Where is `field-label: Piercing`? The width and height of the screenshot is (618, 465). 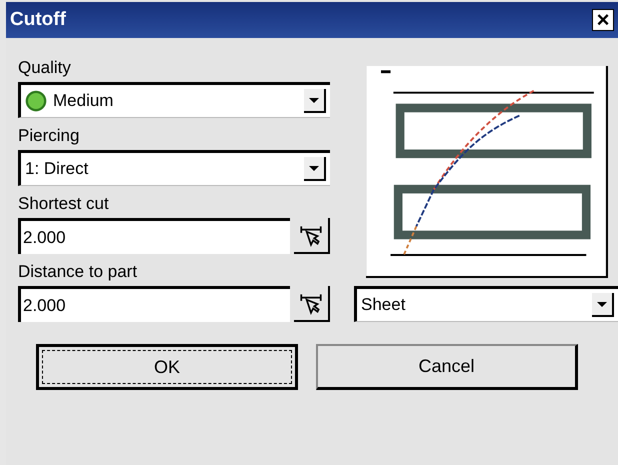
field-label: Piercing is located at coordinates (49, 136).